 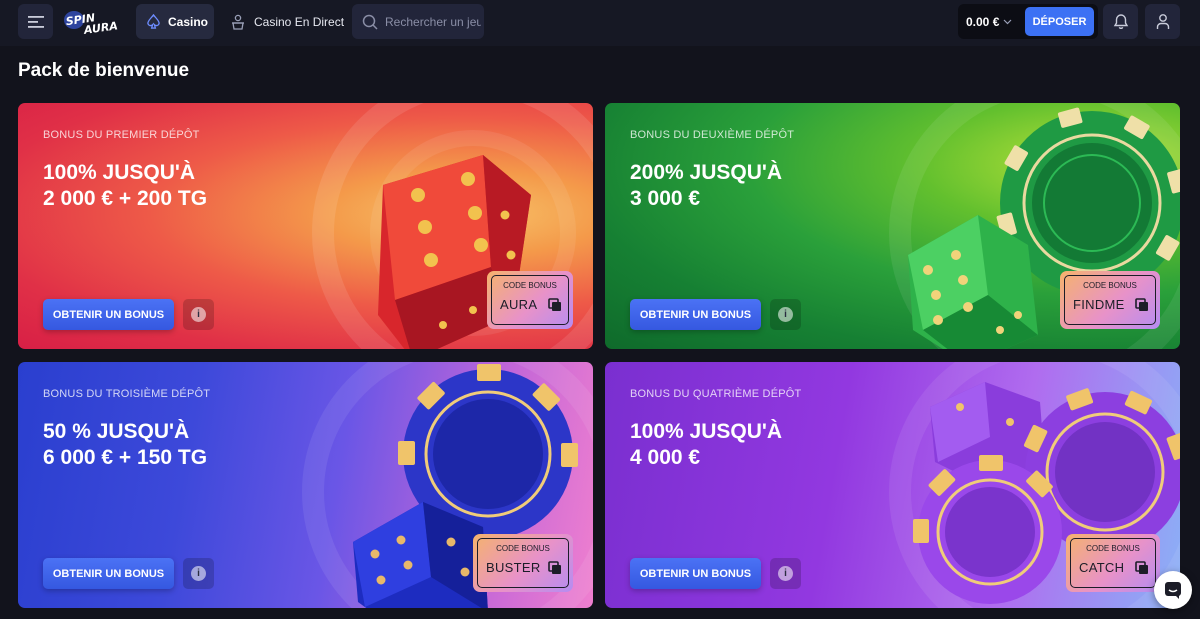 What do you see at coordinates (125, 457) in the screenshot?
I see `headline-line-2: 6 000 € + 150 TG` at bounding box center [125, 457].